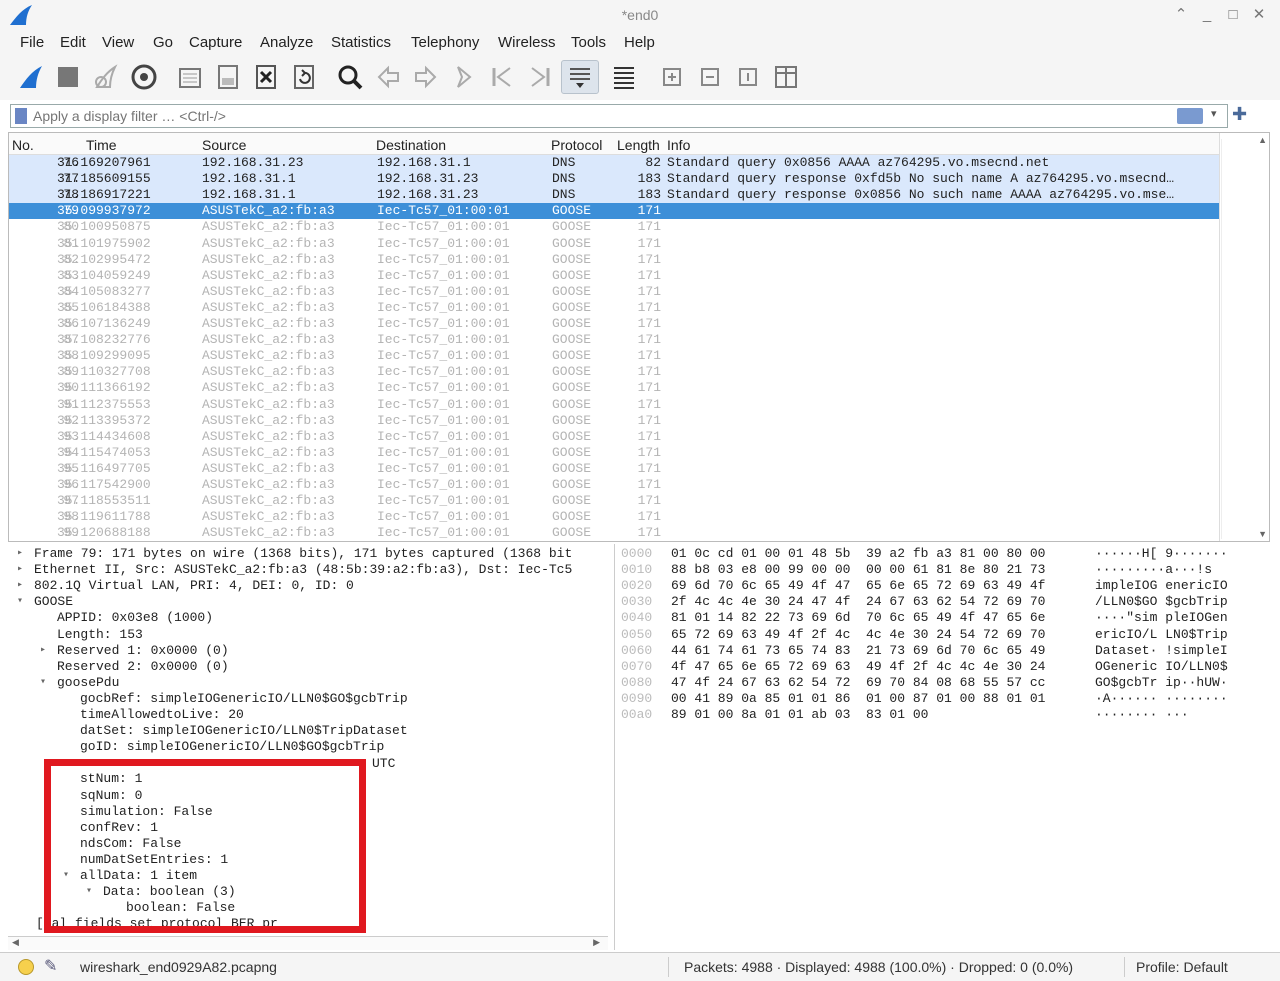  Describe the element at coordinates (678, 145) in the screenshot. I see `column-header-info: Info` at that location.